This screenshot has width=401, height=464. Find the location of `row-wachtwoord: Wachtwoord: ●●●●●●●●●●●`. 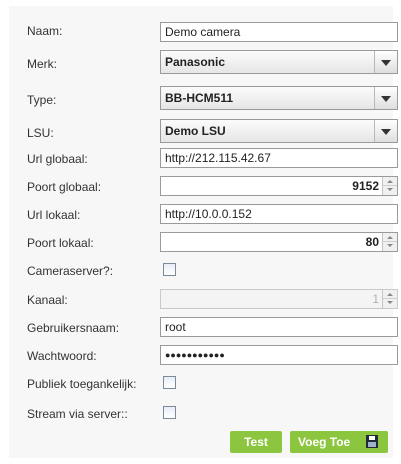

row-wachtwoord: Wachtwoord: ●●●●●●●●●●● is located at coordinates (203, 356).